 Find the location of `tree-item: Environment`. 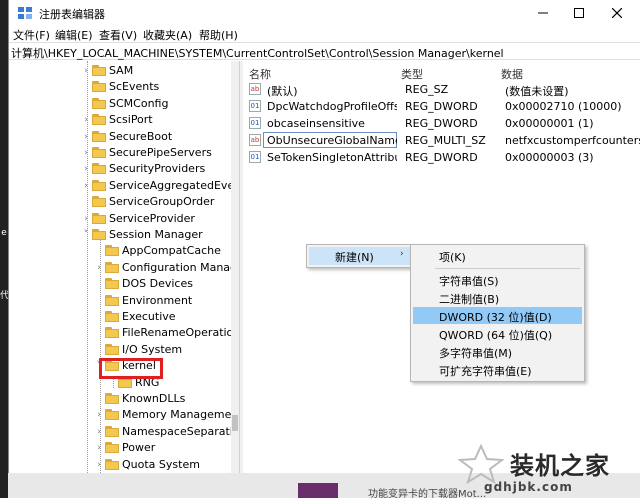

tree-item: Environment is located at coordinates (120, 301).